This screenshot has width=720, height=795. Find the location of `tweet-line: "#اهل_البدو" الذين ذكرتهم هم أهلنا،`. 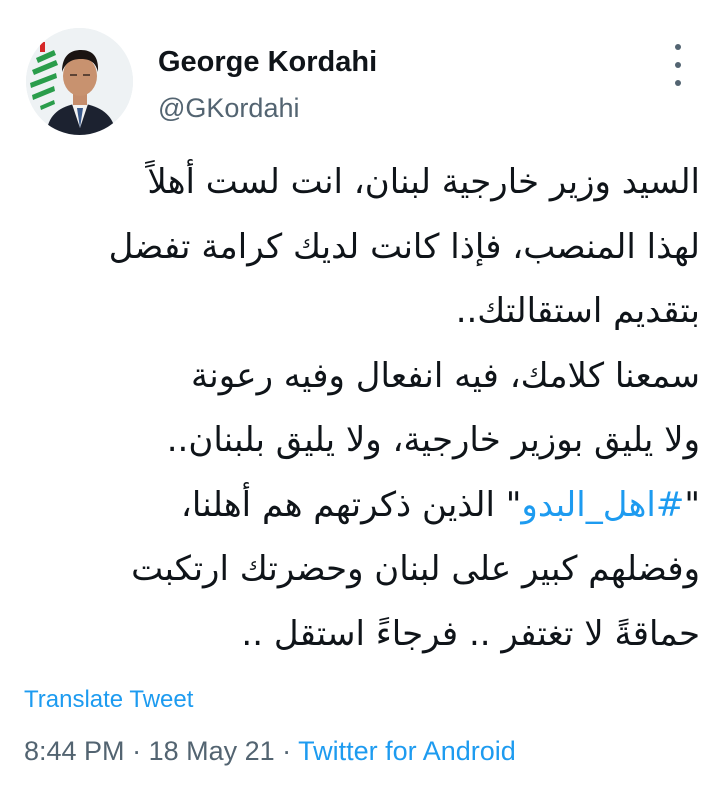

tweet-line: "#اهل_البدو" الذين ذكرتهم هم أهلنا، is located at coordinates (360, 505).